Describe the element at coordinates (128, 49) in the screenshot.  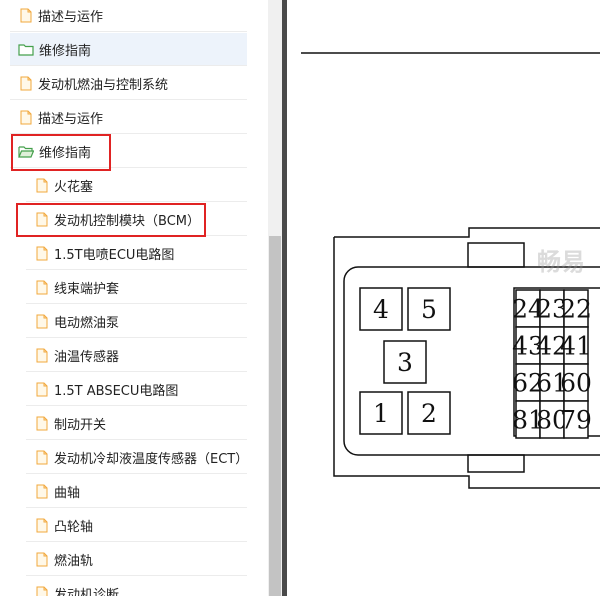
I see `tree-item: 维修指南` at that location.